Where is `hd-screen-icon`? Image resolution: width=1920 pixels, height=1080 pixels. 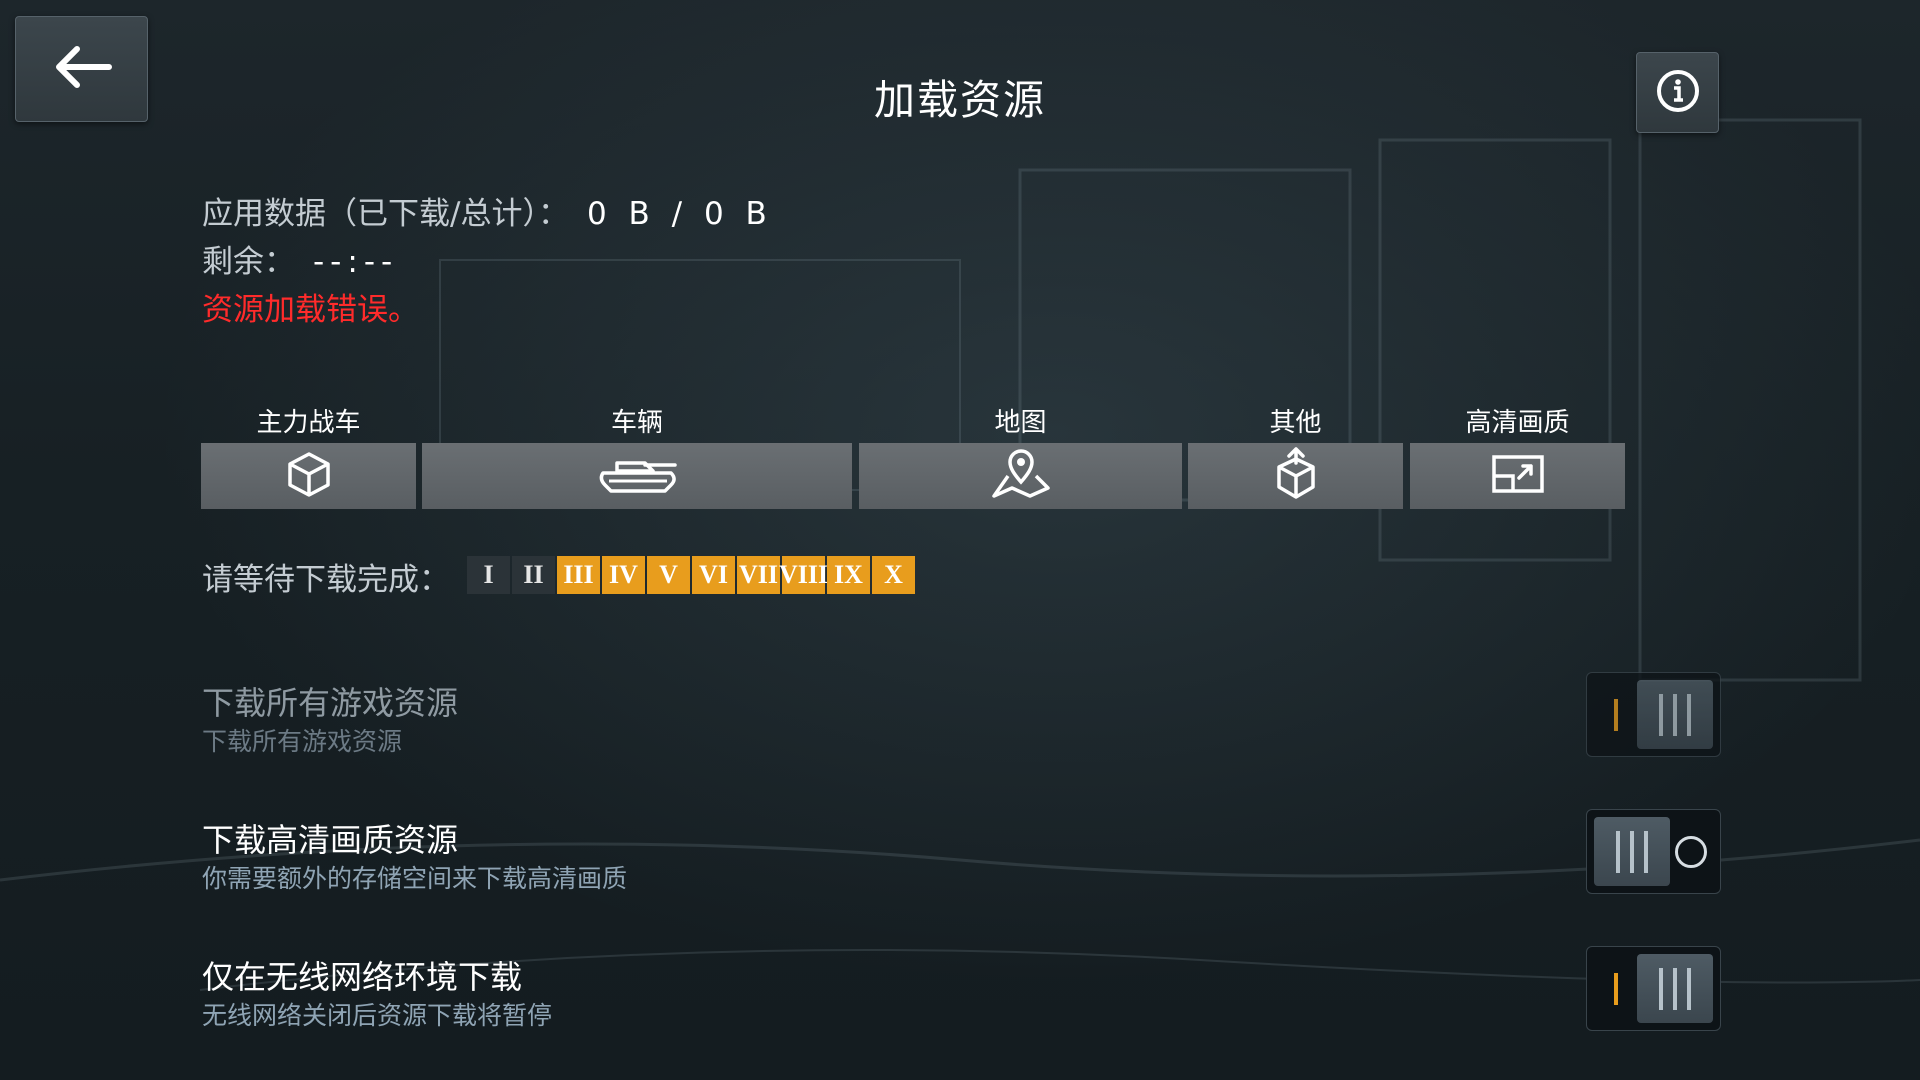
hd-screen-icon is located at coordinates (1518, 476).